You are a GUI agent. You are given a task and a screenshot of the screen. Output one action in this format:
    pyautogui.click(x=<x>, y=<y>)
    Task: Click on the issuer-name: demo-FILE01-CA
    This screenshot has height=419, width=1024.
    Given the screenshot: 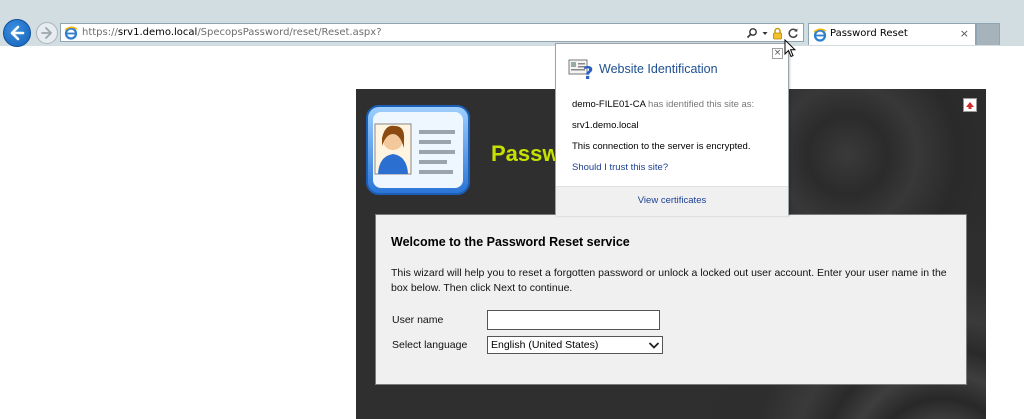 What is the action you would take?
    pyautogui.click(x=609, y=104)
    